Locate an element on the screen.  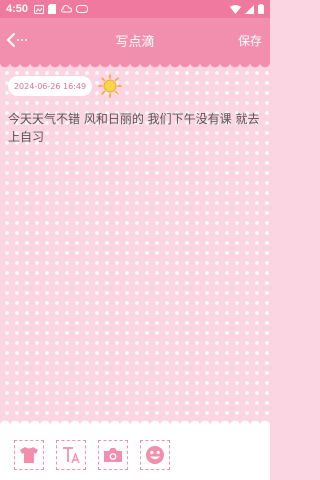
text-format-button is located at coordinates (71, 455).